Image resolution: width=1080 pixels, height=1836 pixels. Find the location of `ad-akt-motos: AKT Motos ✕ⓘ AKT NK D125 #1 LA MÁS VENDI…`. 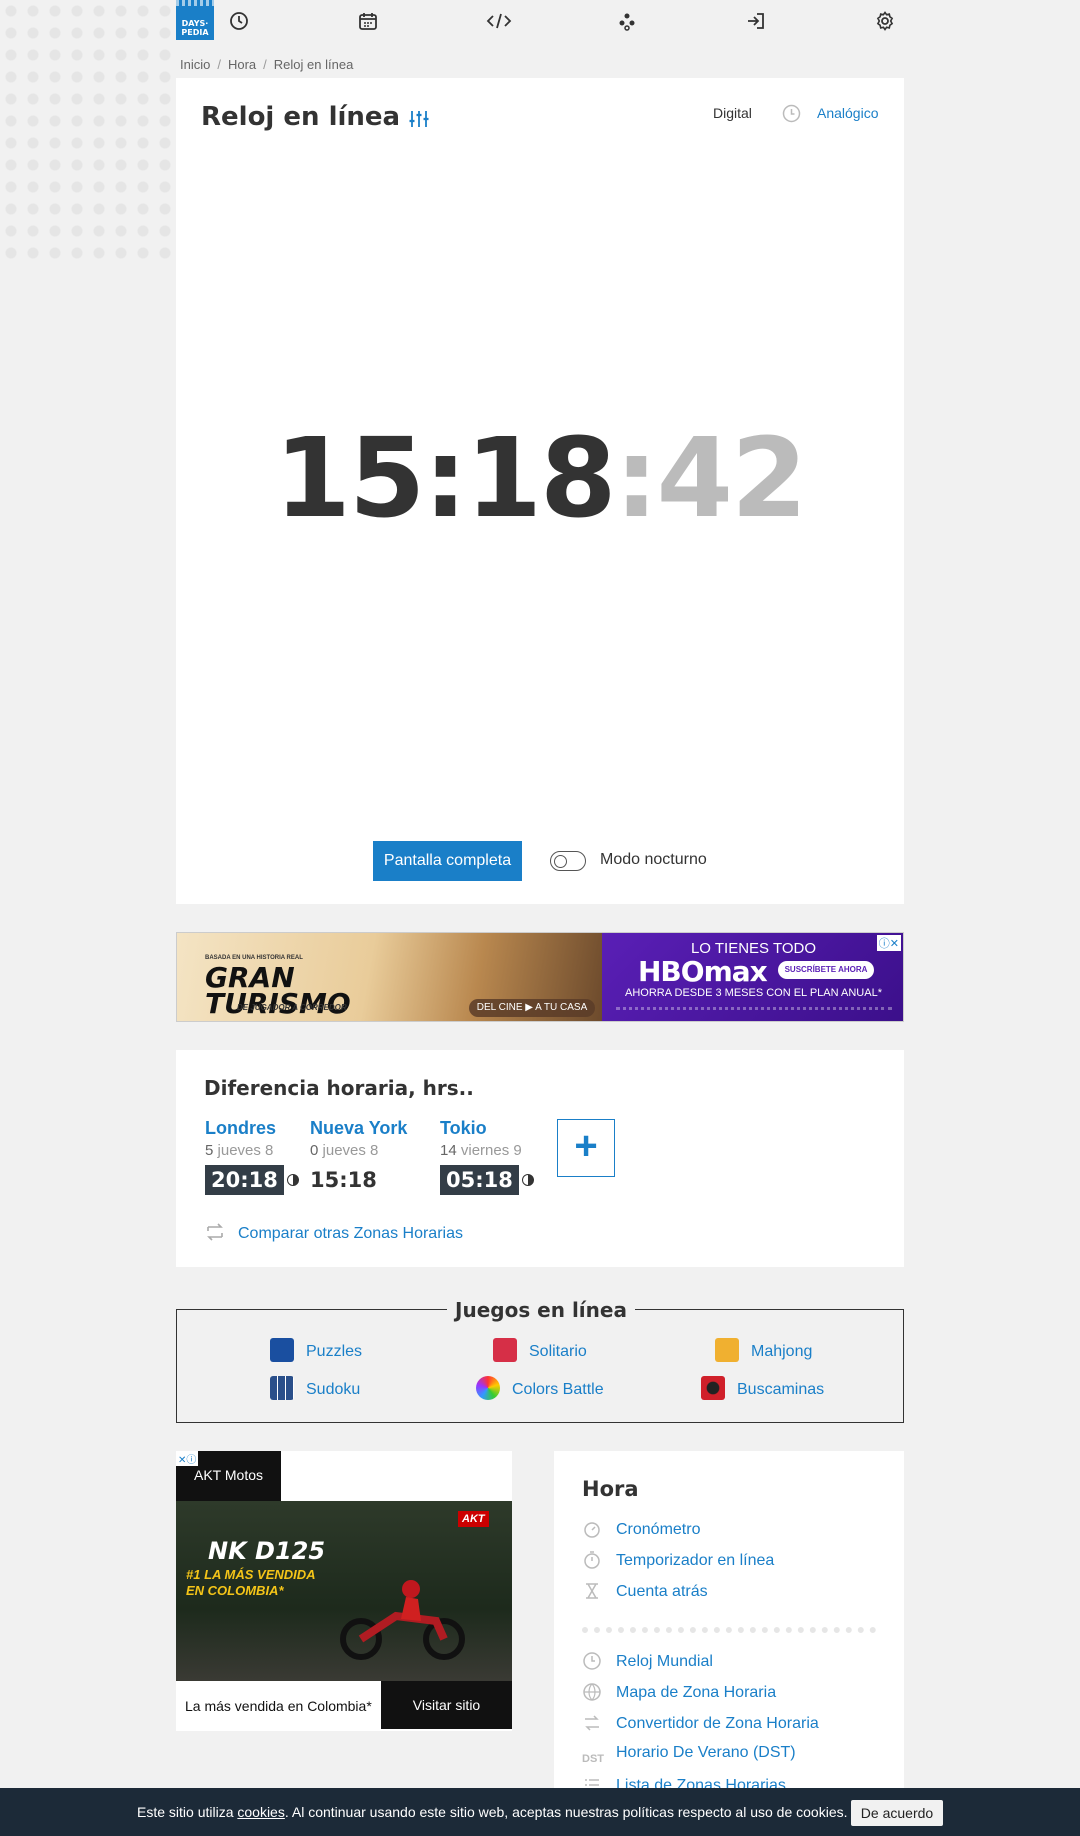

ad-akt-motos: AKT Motos ✕ⓘ AKT NK D125 #1 LA MÁS VENDI… is located at coordinates (344, 1591).